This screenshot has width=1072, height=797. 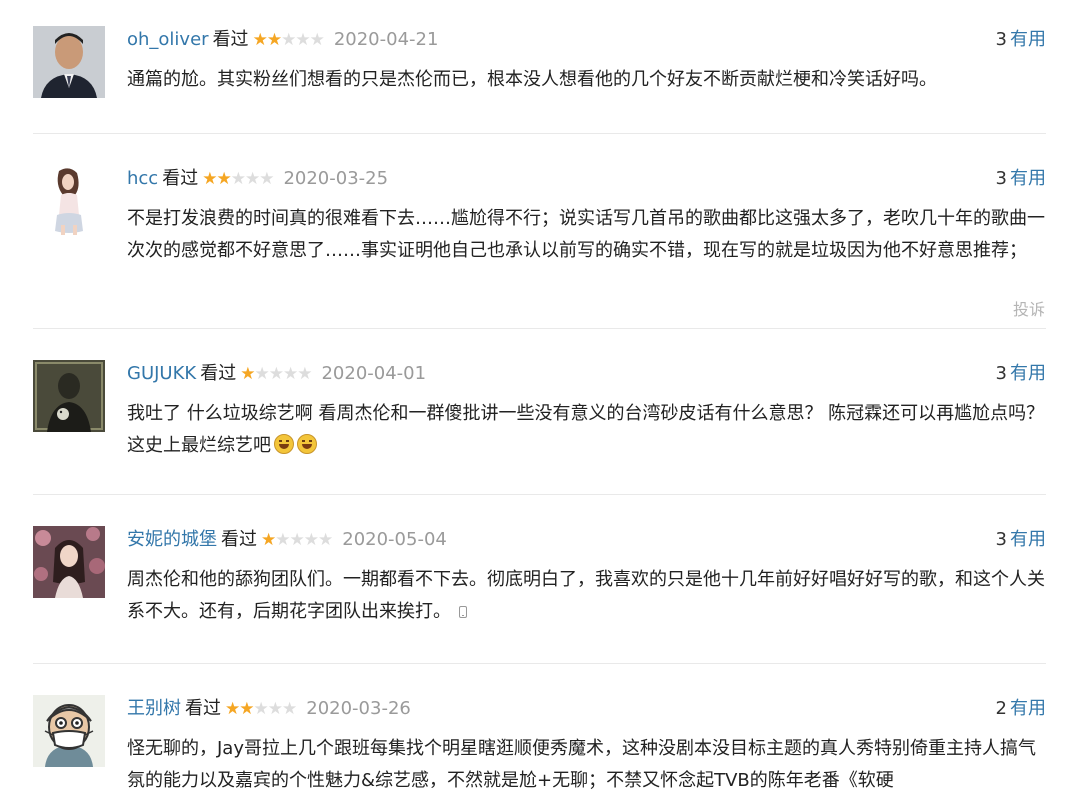 What do you see at coordinates (586, 40) in the screenshot?
I see `review-header: oh_oliver 看过 ★★★★★ 2020-04-21 3 有用` at bounding box center [586, 40].